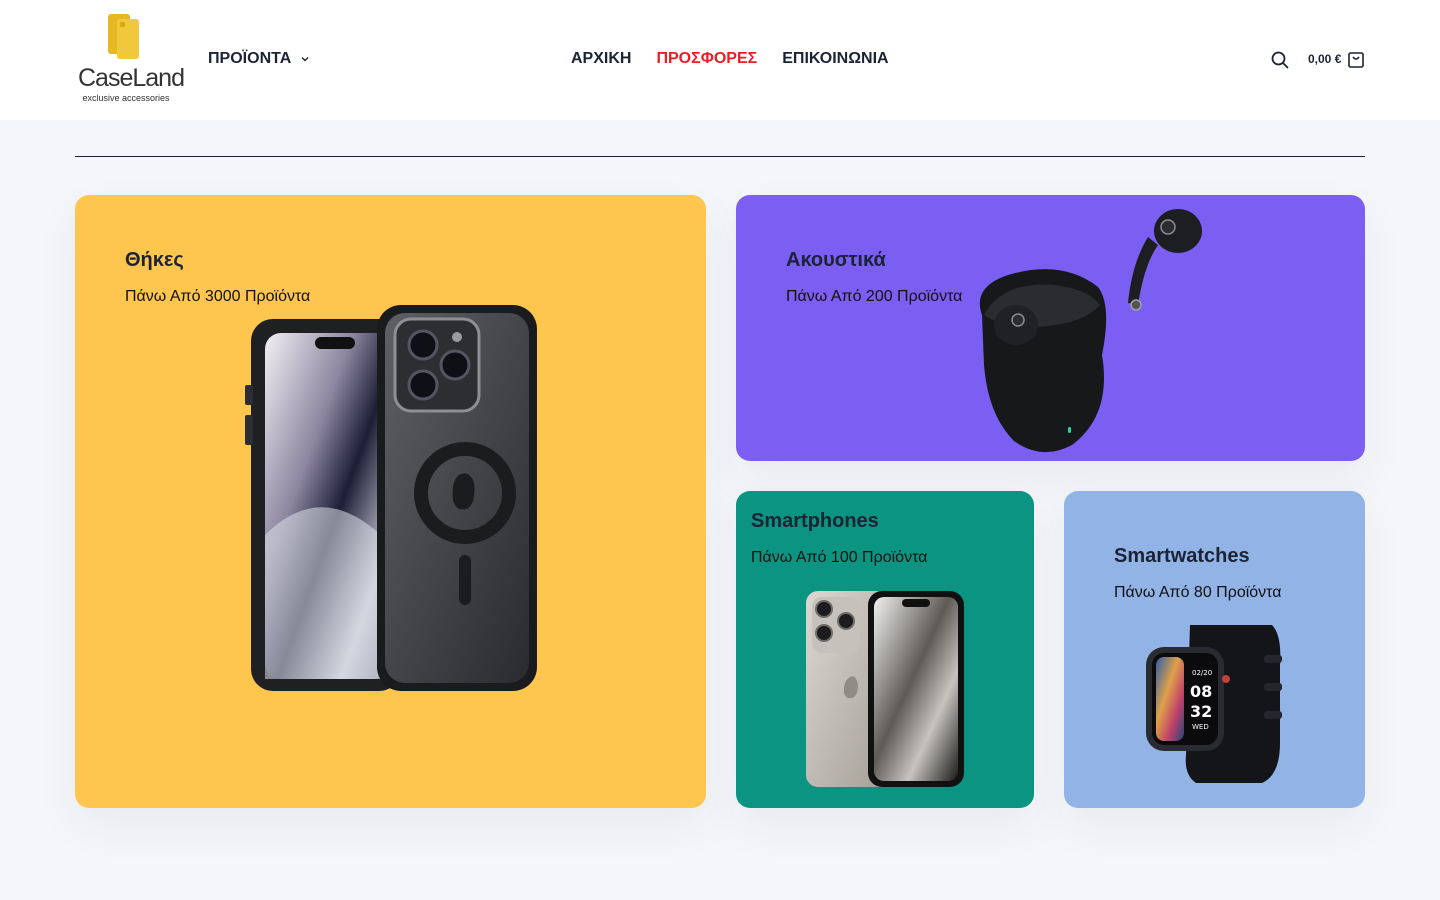 Image resolution: width=1440 pixels, height=900 pixels. Describe the element at coordinates (218, 296) in the screenshot. I see `category-subtitle: Πάνω Από 3000 Προϊόντα` at that location.